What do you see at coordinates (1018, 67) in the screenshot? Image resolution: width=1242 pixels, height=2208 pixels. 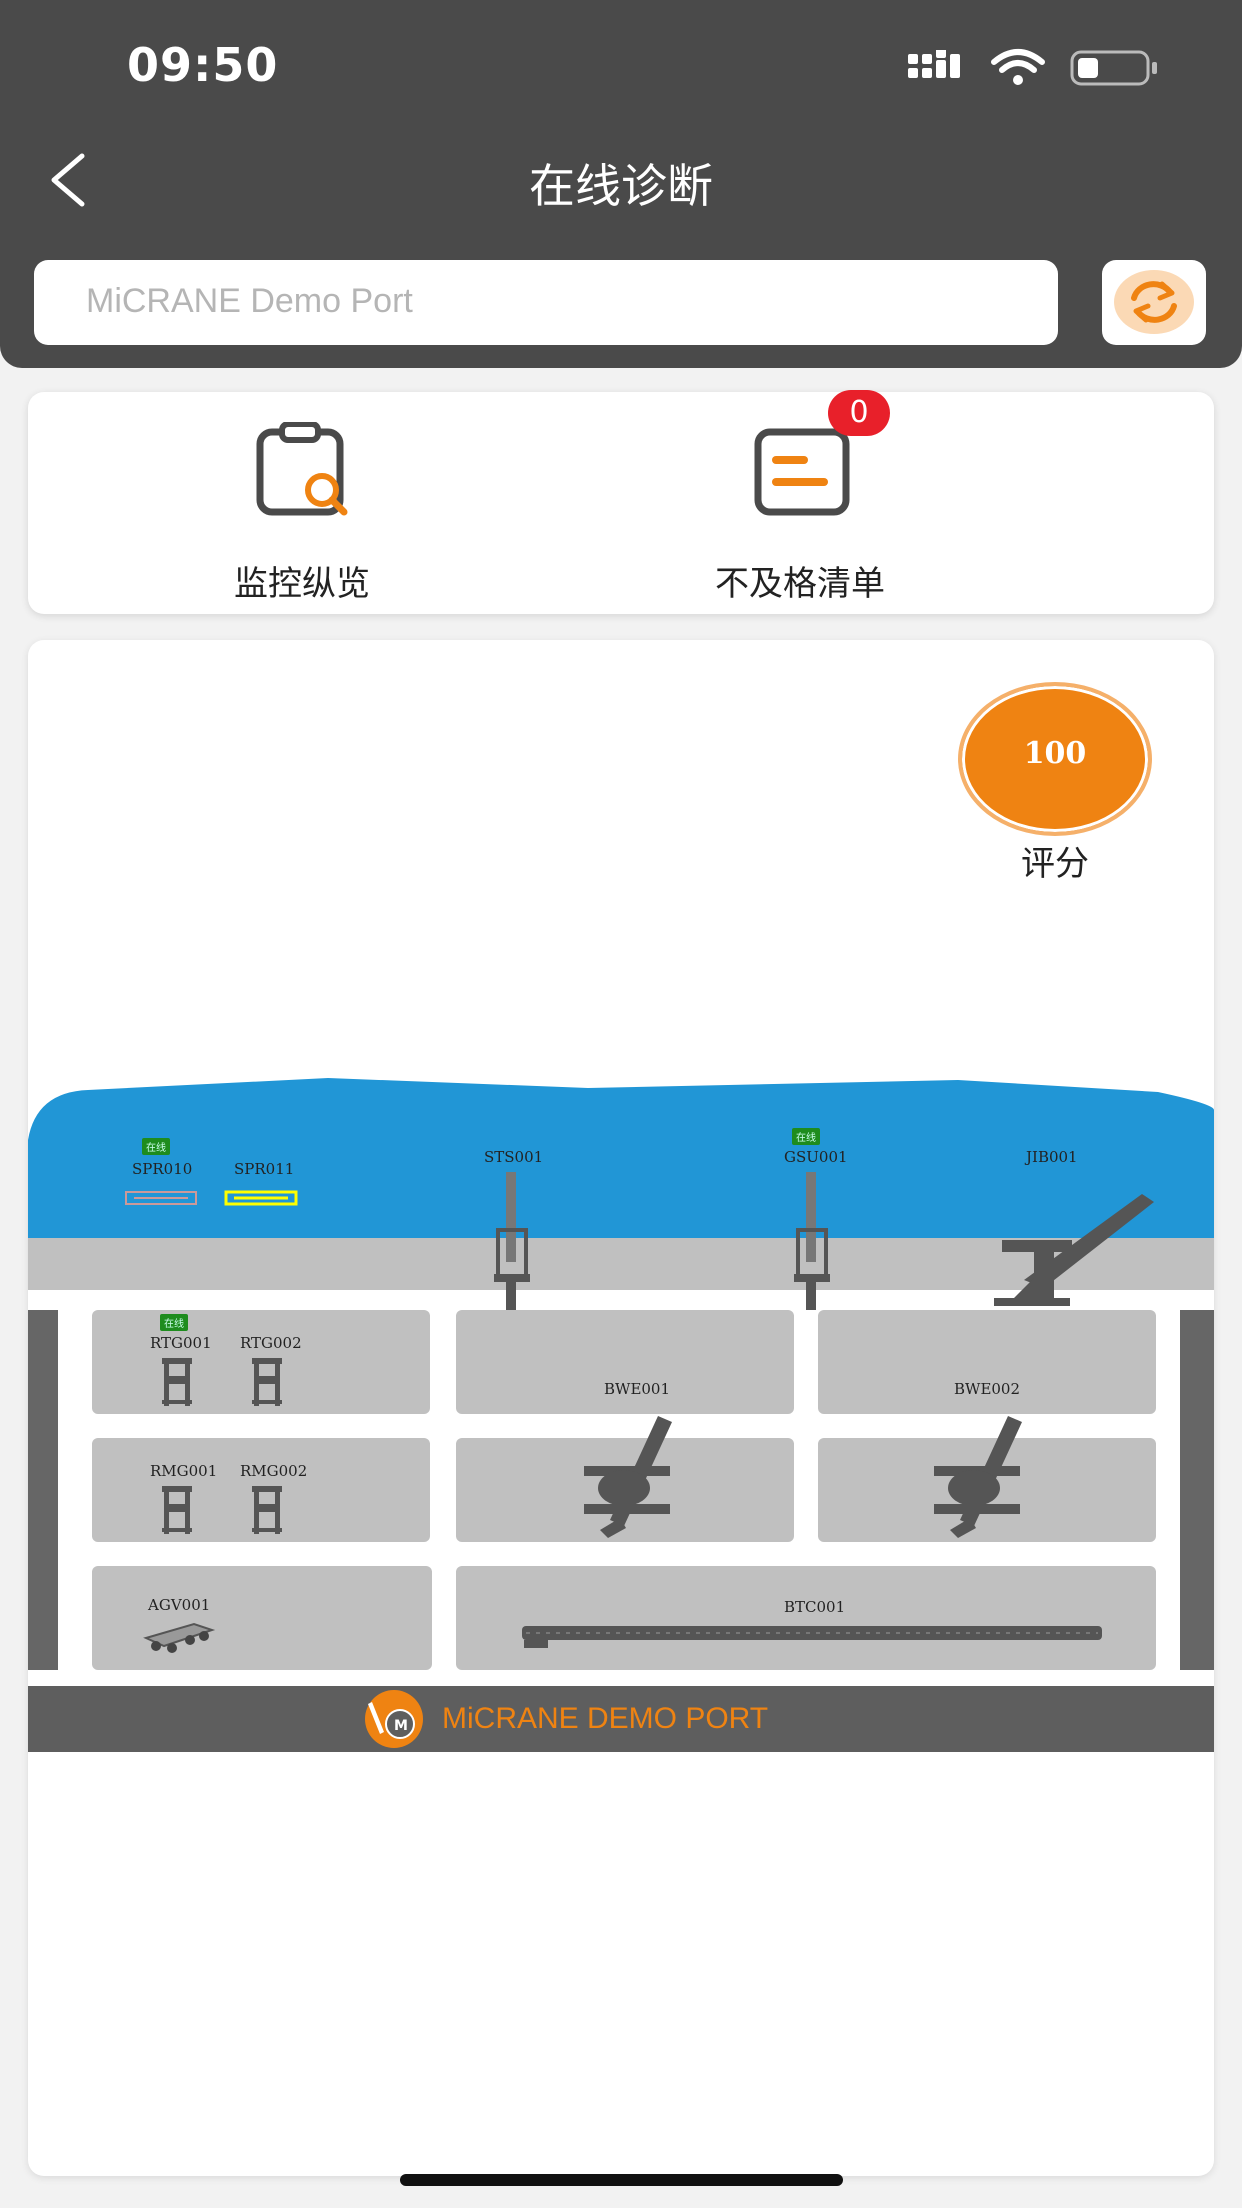 I see `wifi-icon` at bounding box center [1018, 67].